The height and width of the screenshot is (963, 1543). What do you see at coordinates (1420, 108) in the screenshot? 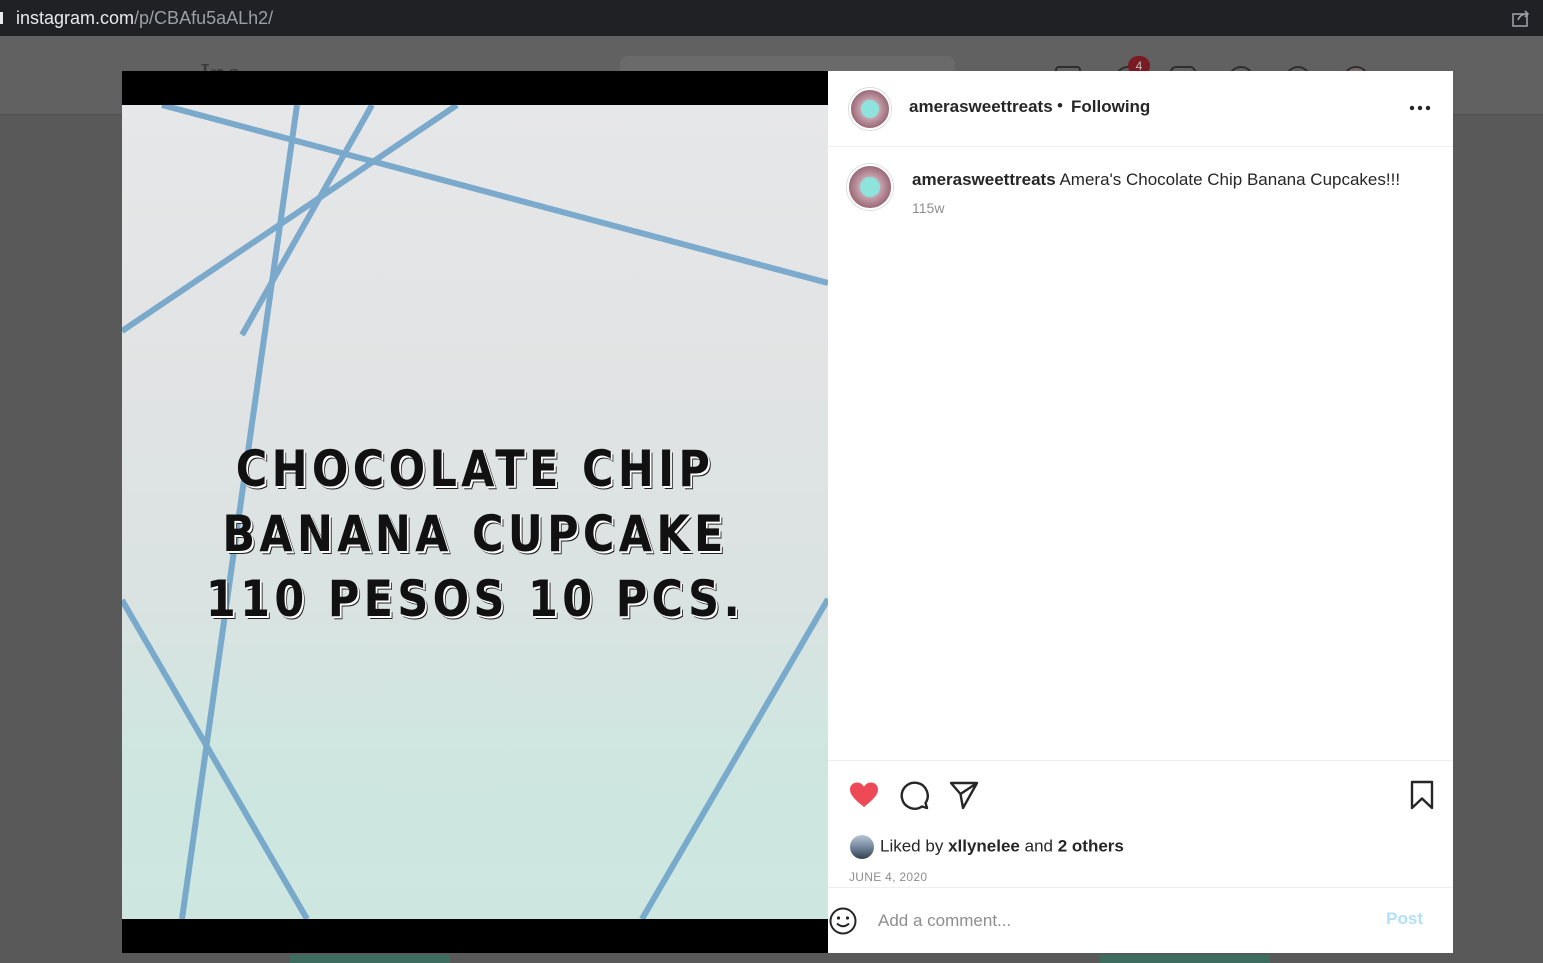
I see `more-horizontal-icon` at bounding box center [1420, 108].